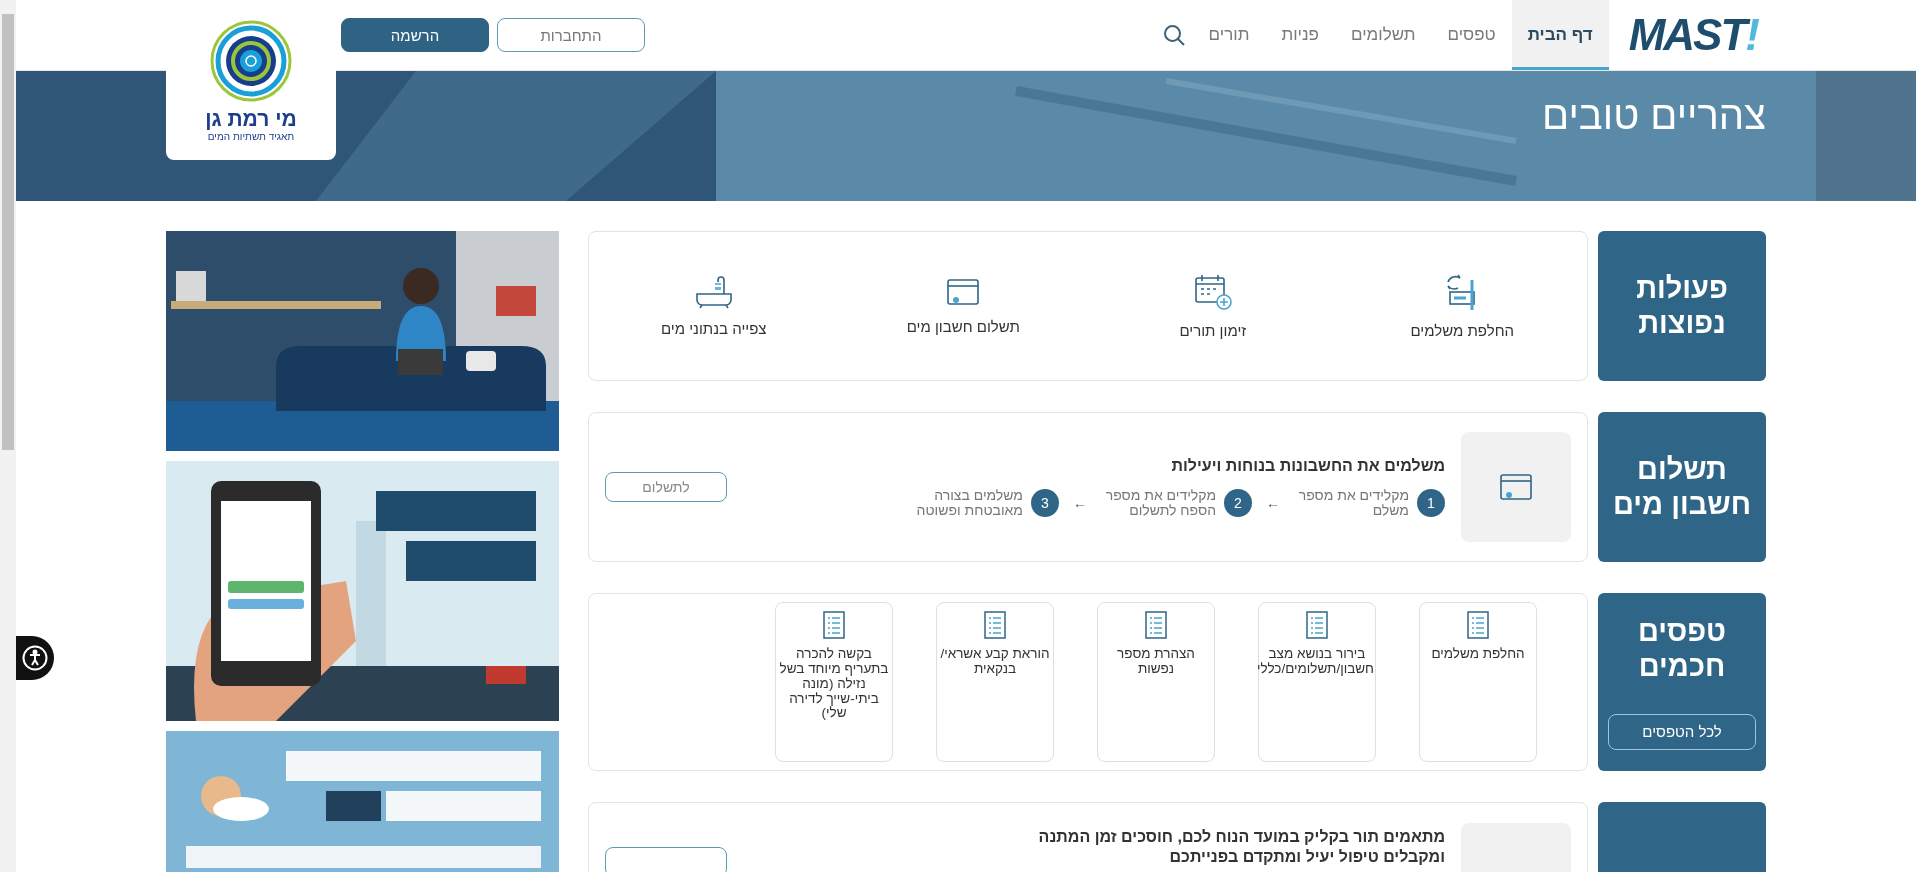  Describe the element at coordinates (1160, 503) in the screenshot. I see `step-text: מקלידים את מספר הספח לתשלום` at that location.